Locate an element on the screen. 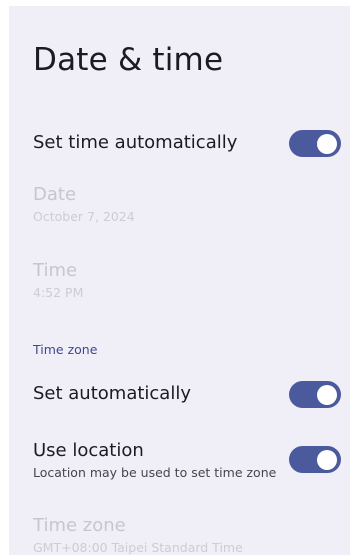 This screenshot has width=350, height=555. use-location-summary: Location may be used to set time zone is located at coordinates (155, 472).